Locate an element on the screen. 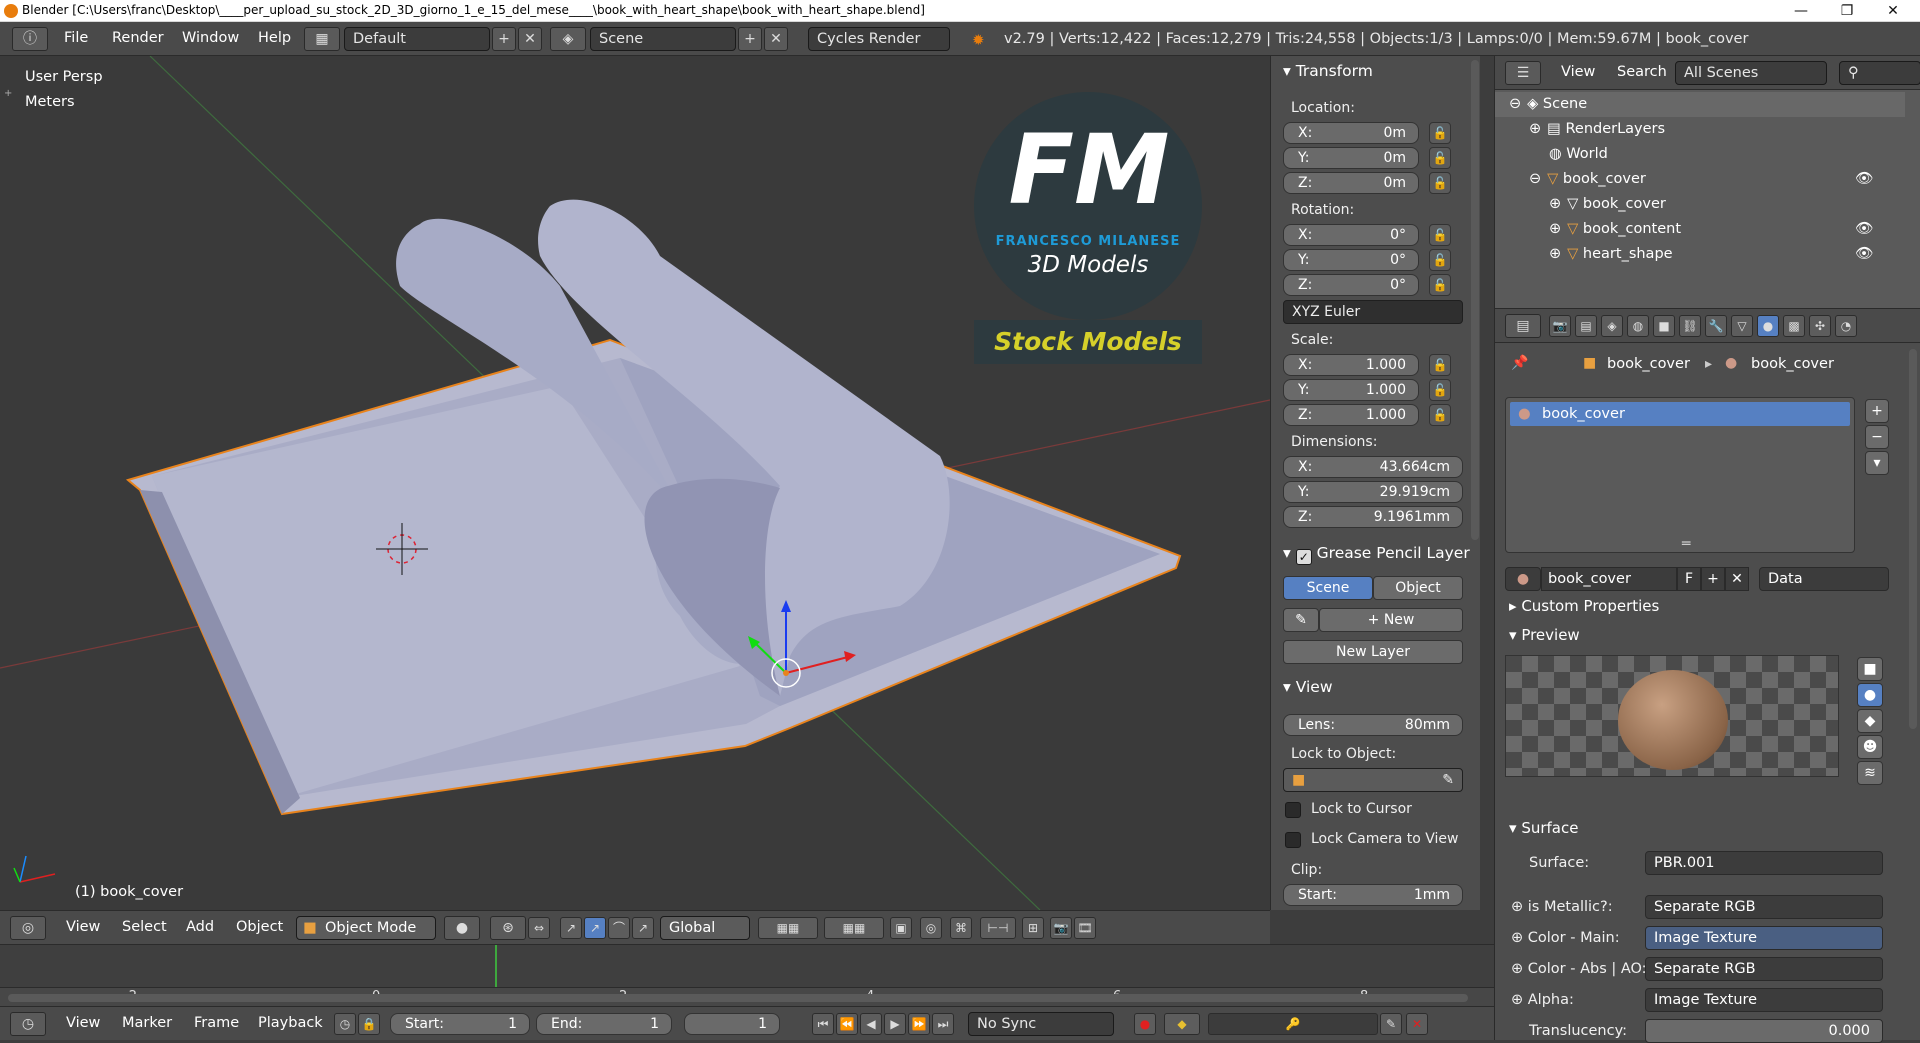  3d-editor-type-icon: ◎ is located at coordinates (28, 928).